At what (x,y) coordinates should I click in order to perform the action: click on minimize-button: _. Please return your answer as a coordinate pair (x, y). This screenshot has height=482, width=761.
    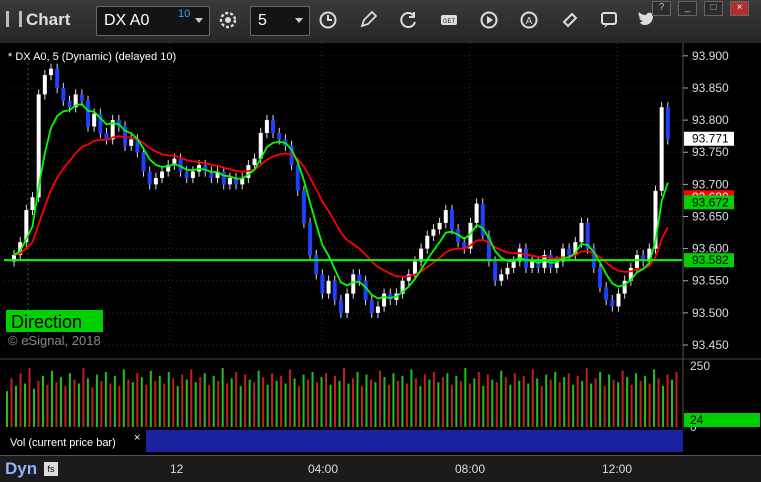
    Looking at the image, I should click on (687, 8).